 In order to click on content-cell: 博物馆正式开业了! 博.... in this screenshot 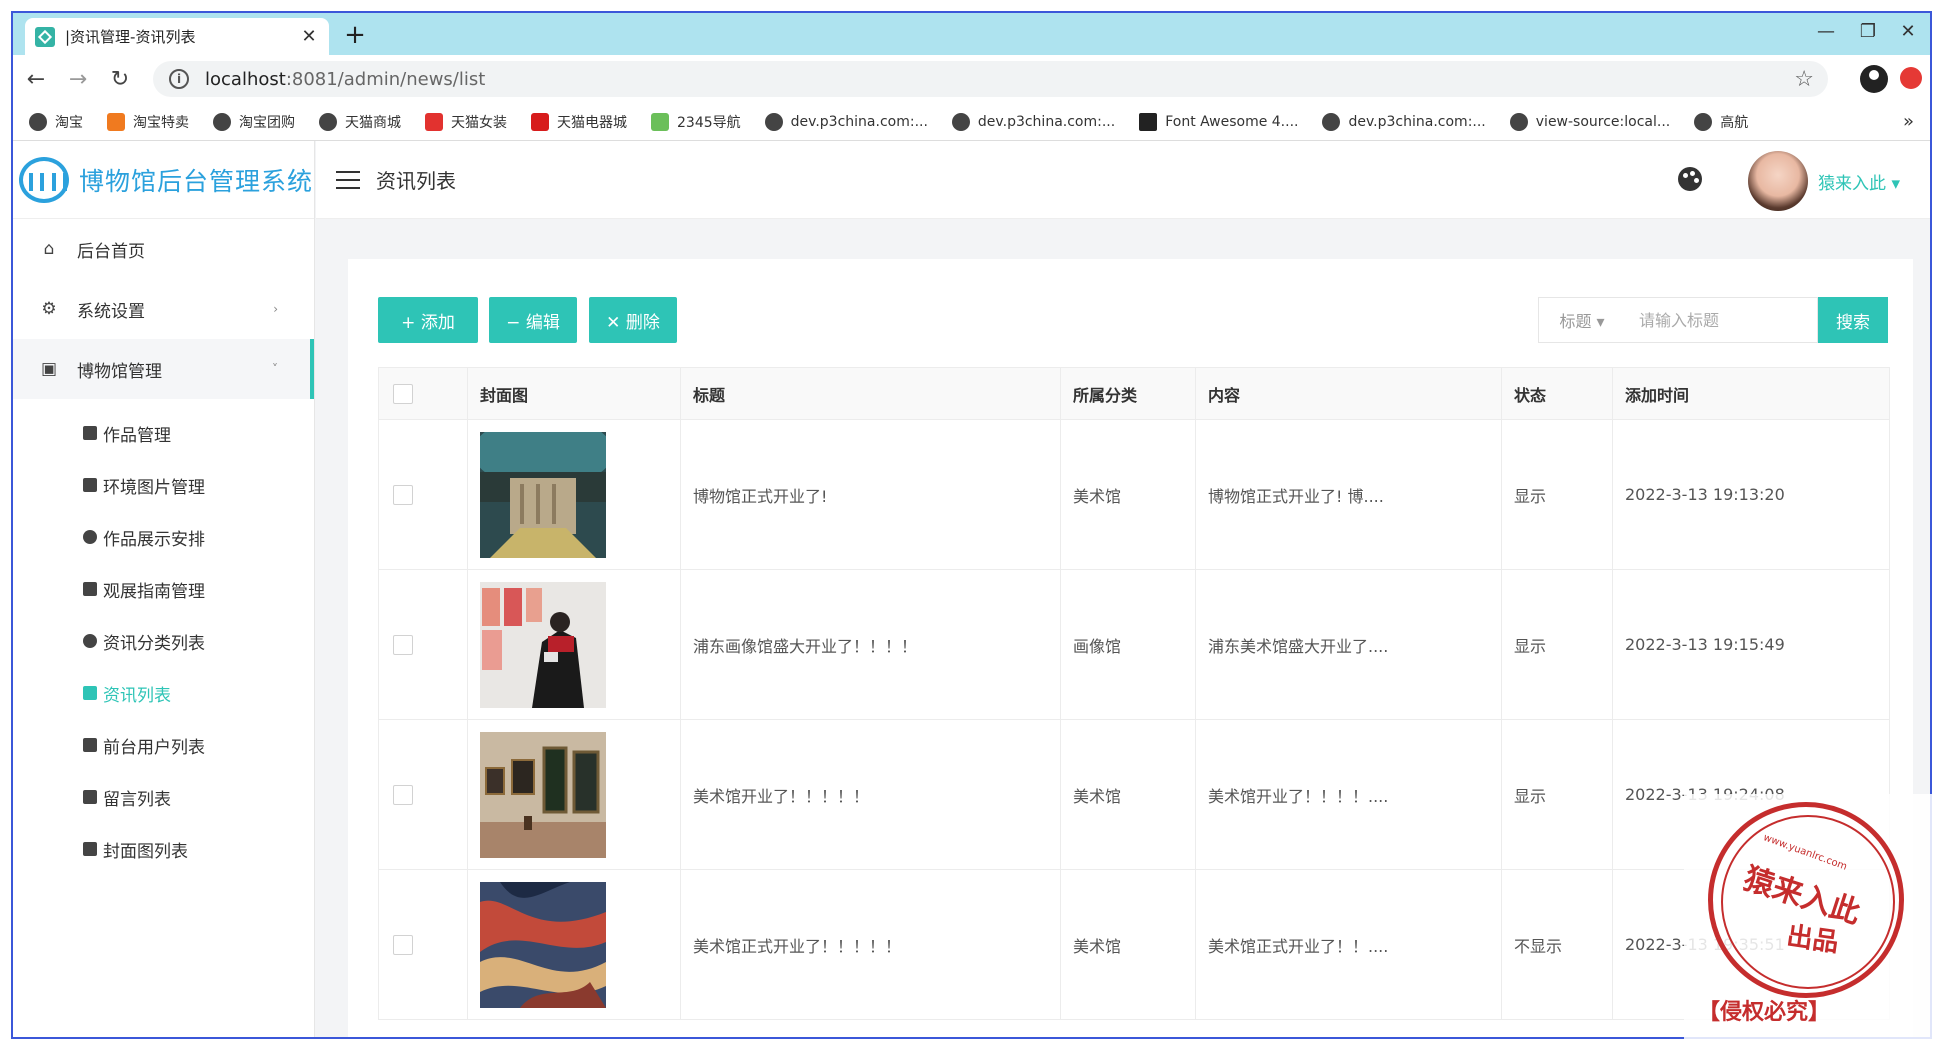, I will do `click(1348, 494)`.